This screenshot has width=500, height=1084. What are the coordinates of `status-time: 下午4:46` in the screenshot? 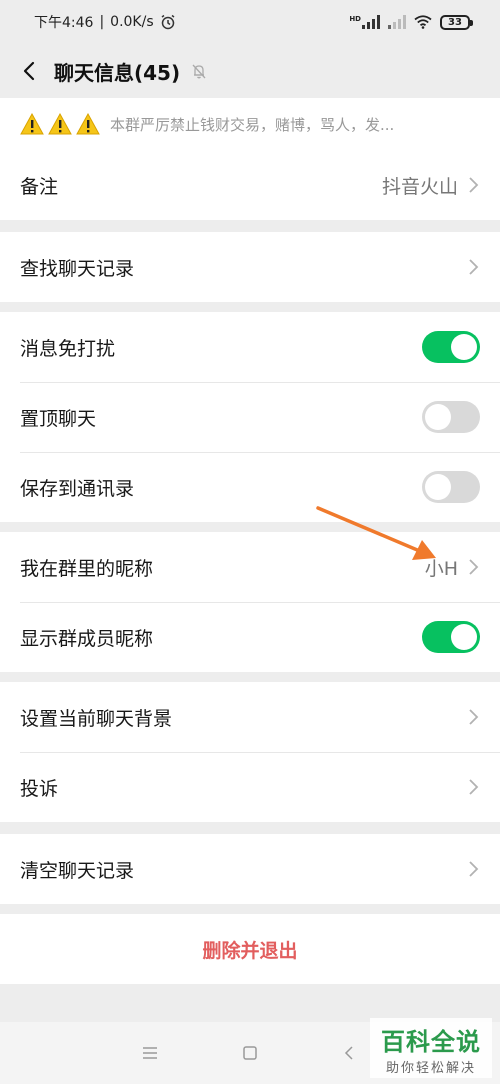 It's located at (64, 23).